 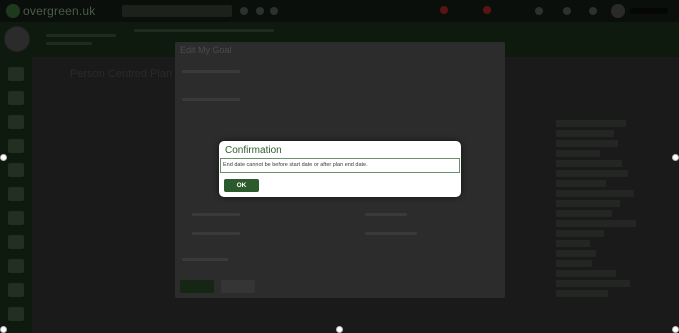 What do you see at coordinates (253, 150) in the screenshot?
I see `confirmation-title: Confirmation` at bounding box center [253, 150].